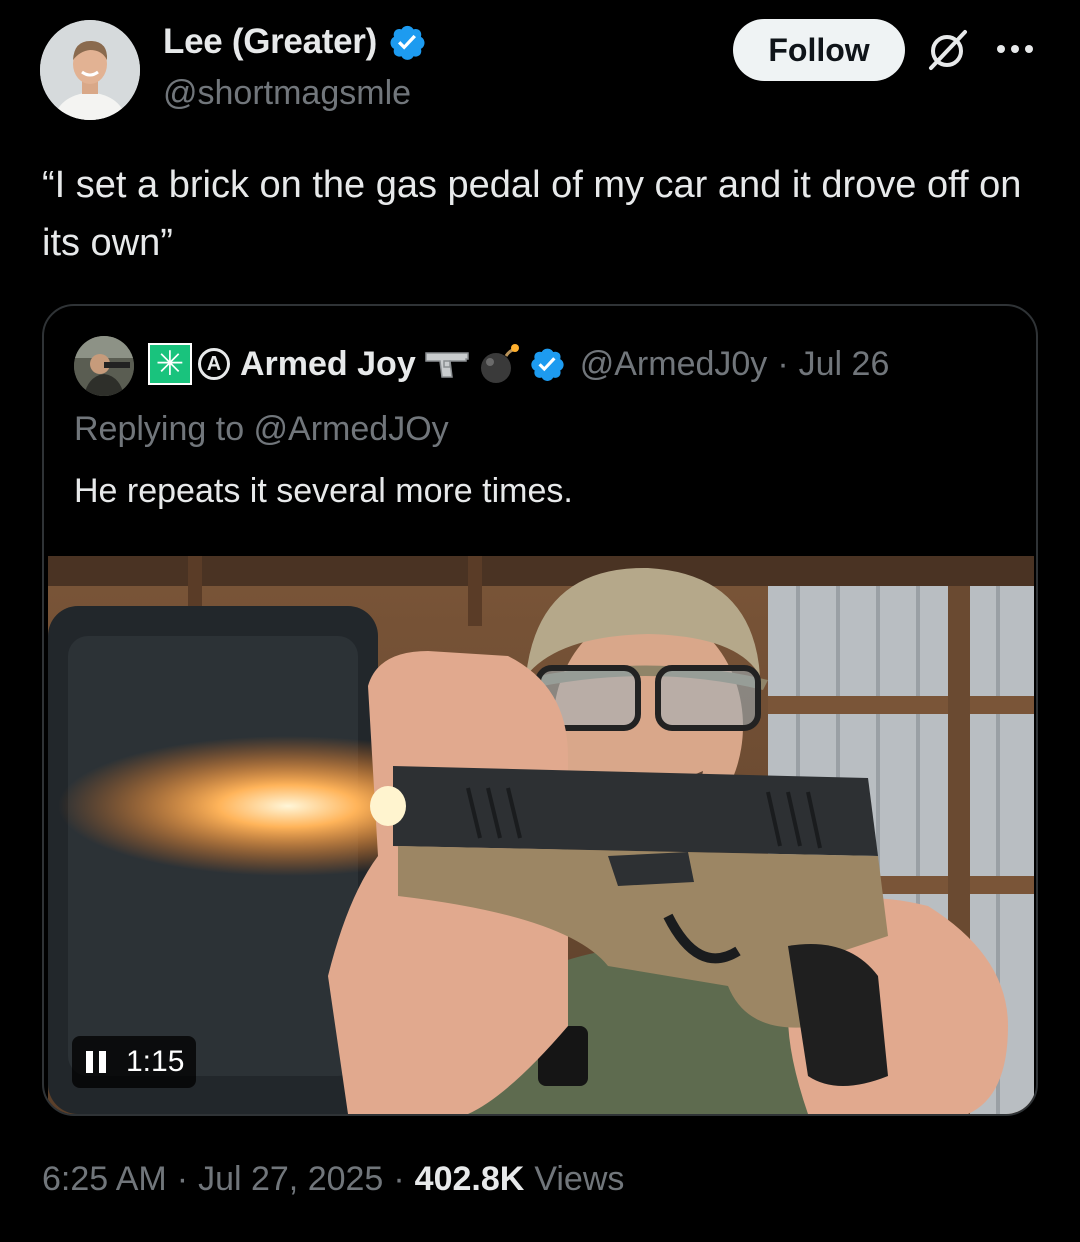 The height and width of the screenshot is (1242, 1080). Describe the element at coordinates (90, 70) in the screenshot. I see `author-avatar` at that location.